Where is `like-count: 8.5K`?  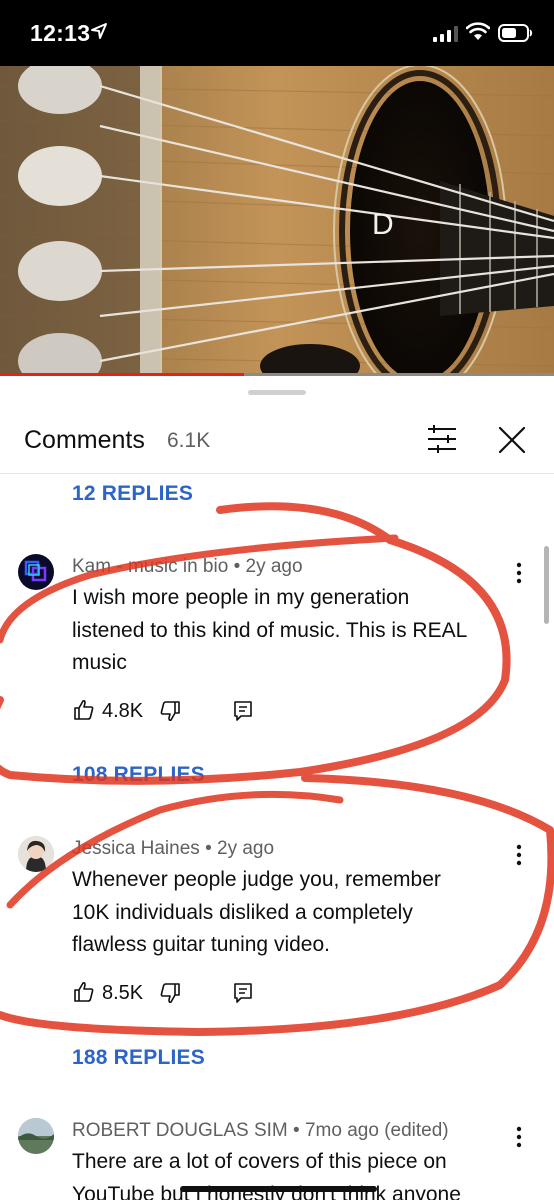
like-count: 8.5K is located at coordinates (123, 993).